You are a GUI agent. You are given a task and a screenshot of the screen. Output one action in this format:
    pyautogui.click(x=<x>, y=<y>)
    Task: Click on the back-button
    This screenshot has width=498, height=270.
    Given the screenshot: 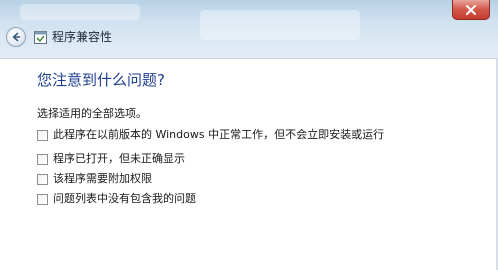 What is the action you would take?
    pyautogui.click(x=16, y=37)
    